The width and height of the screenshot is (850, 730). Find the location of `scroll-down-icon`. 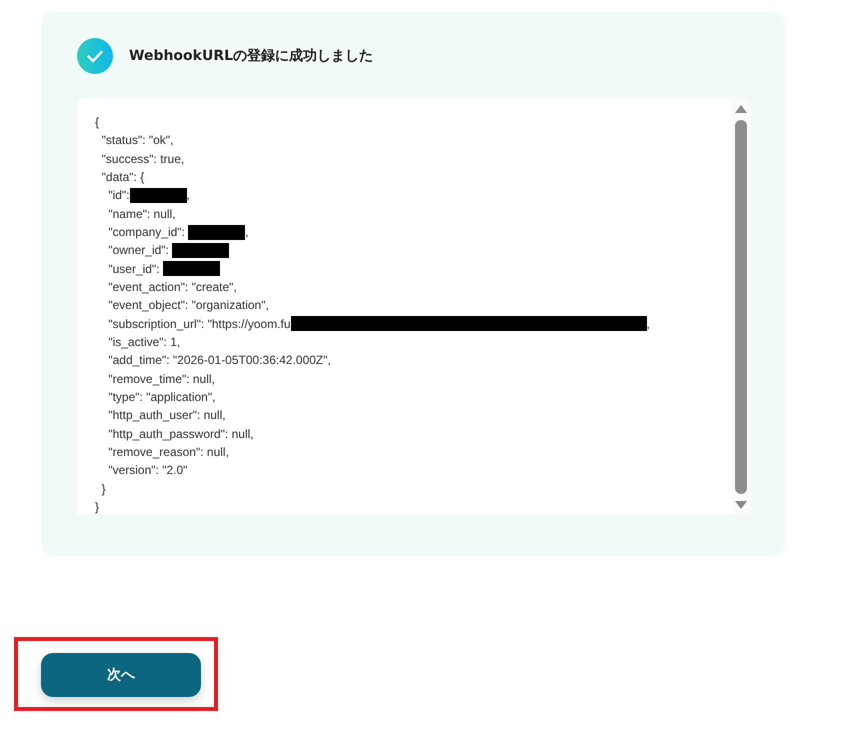

scroll-down-icon is located at coordinates (741, 505).